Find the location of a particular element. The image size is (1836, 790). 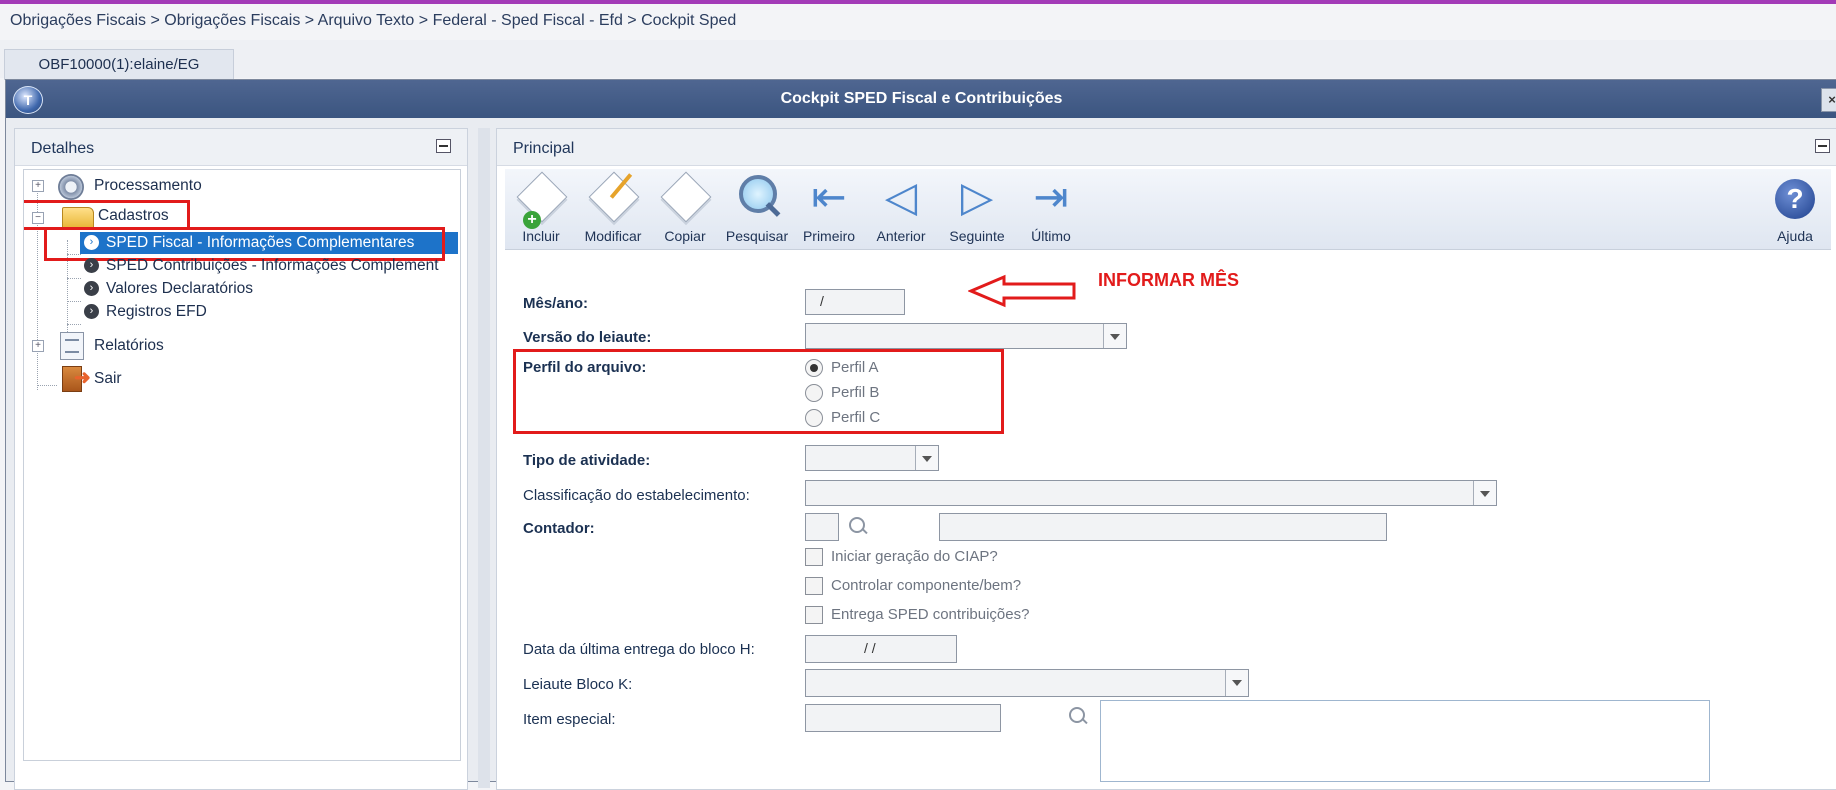

perfil-b-radio is located at coordinates (814, 393).